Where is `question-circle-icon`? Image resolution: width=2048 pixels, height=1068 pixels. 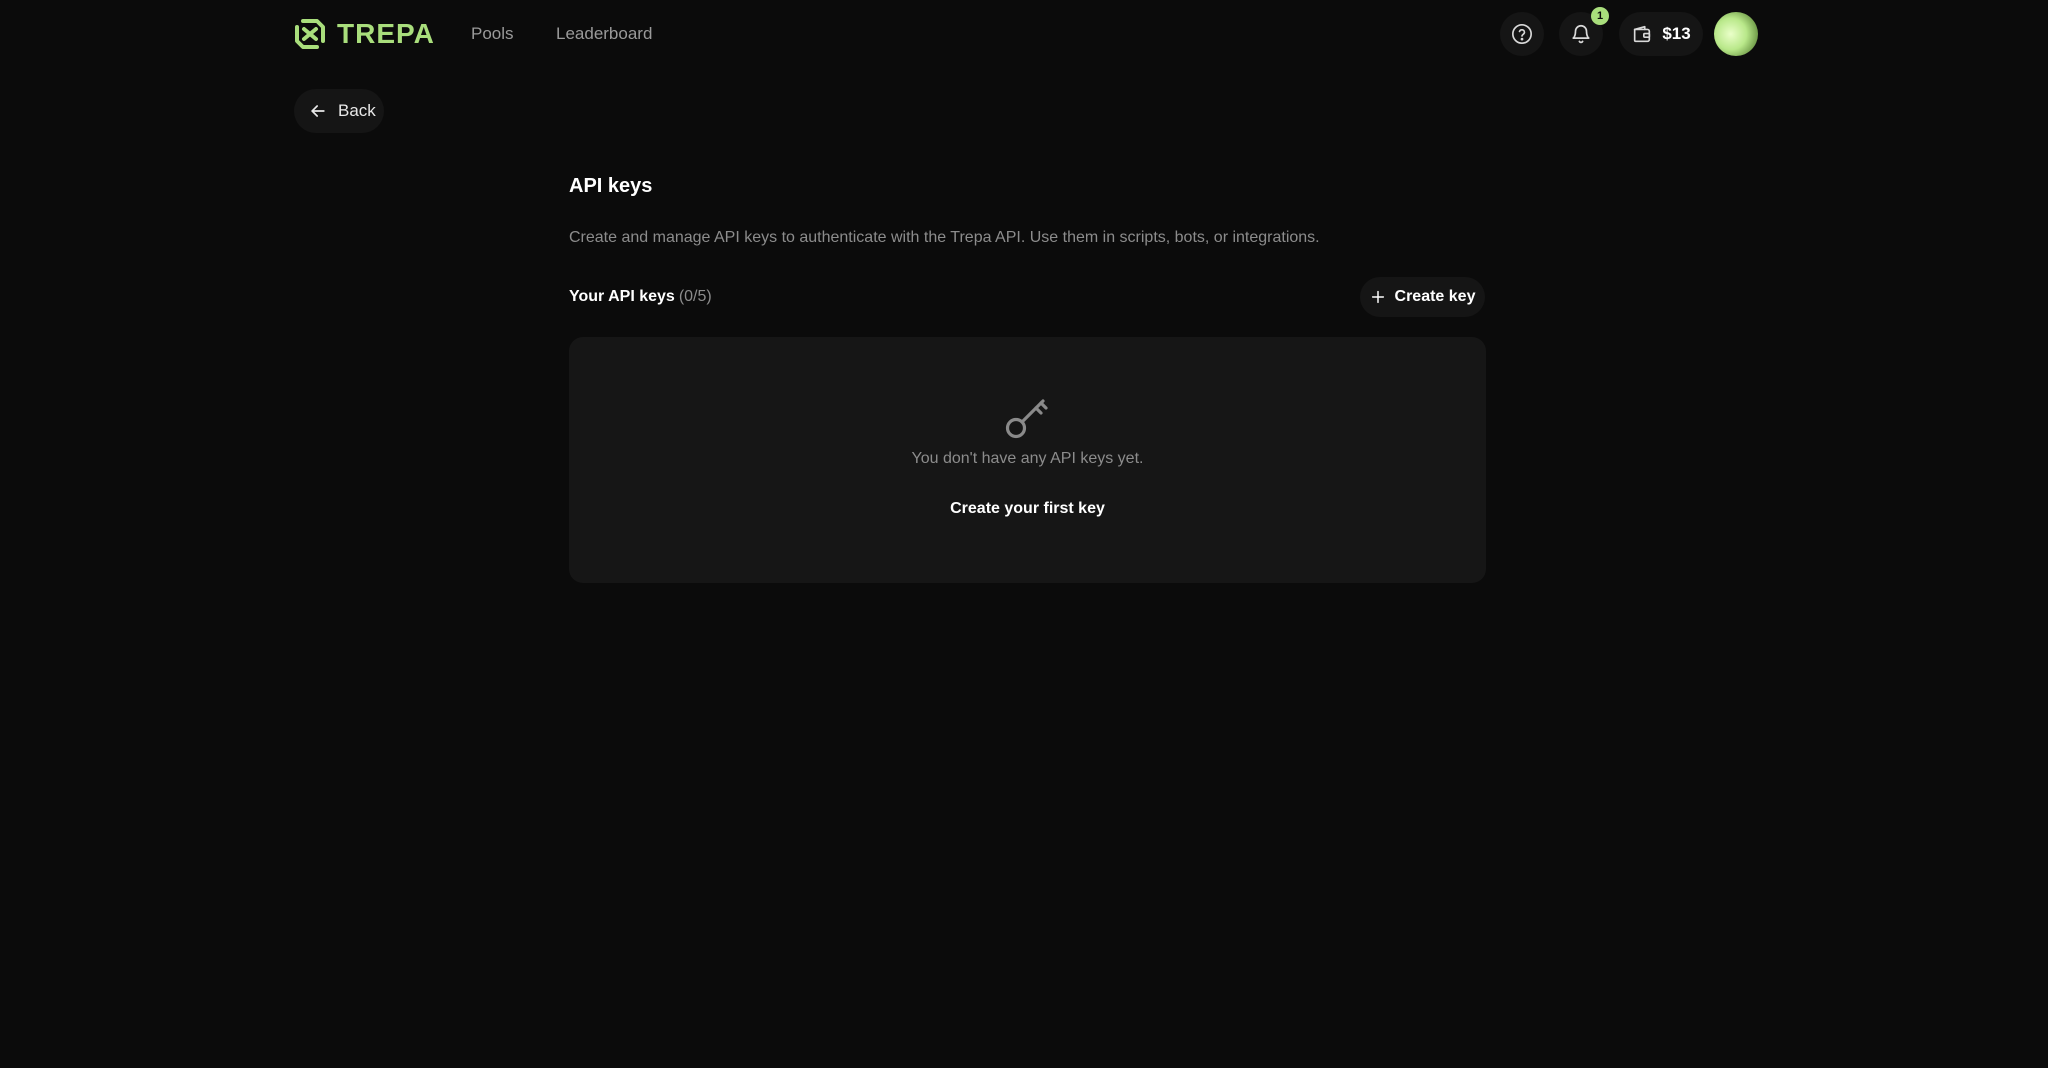 question-circle-icon is located at coordinates (1522, 34).